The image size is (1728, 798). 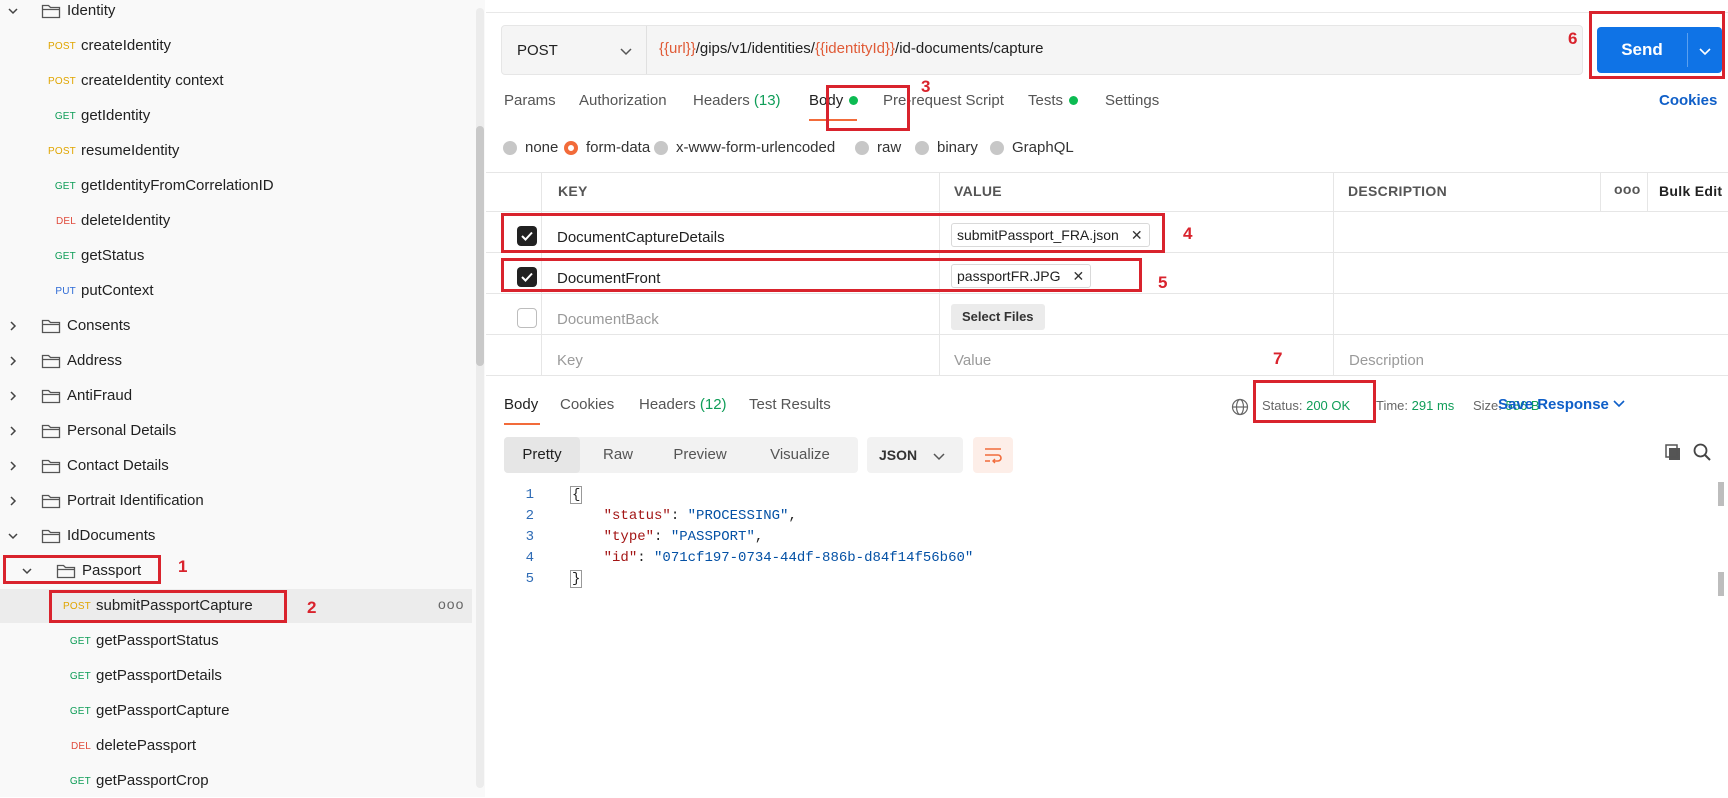 What do you see at coordinates (530, 147) in the screenshot?
I see `body-type-radio: none` at bounding box center [530, 147].